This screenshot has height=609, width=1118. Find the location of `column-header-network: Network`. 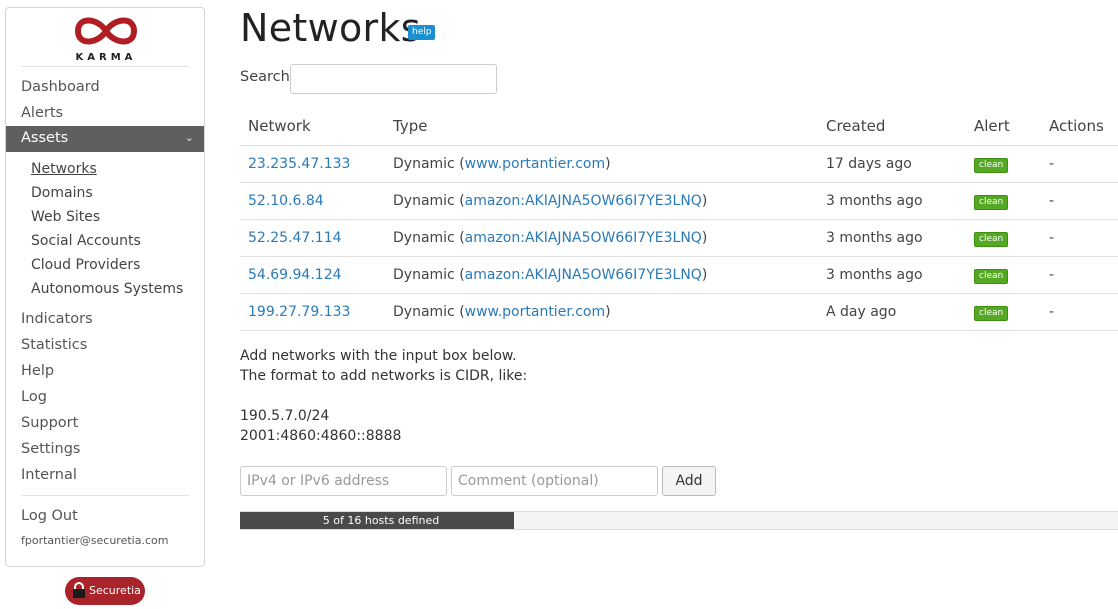

column-header-network: Network is located at coordinates (312, 127).